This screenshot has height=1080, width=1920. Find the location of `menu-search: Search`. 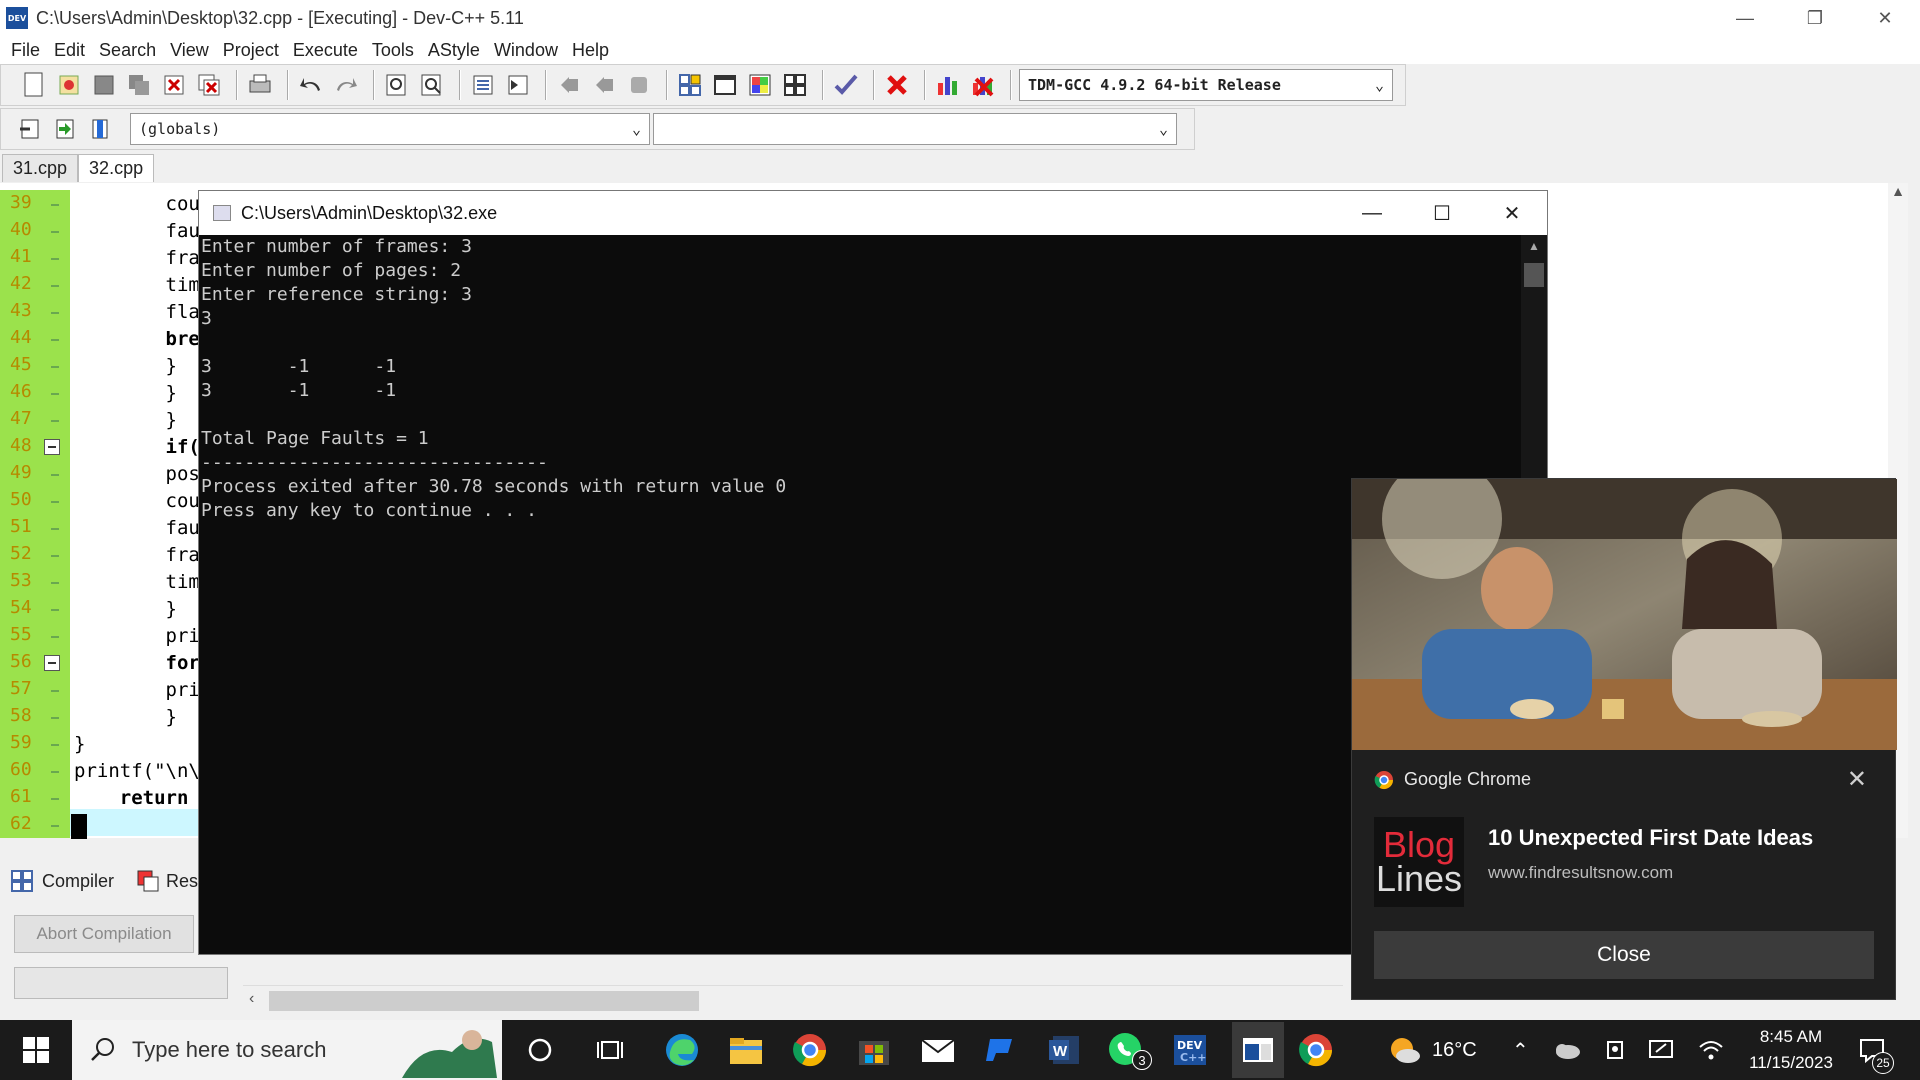

menu-search: Search is located at coordinates (127, 50).